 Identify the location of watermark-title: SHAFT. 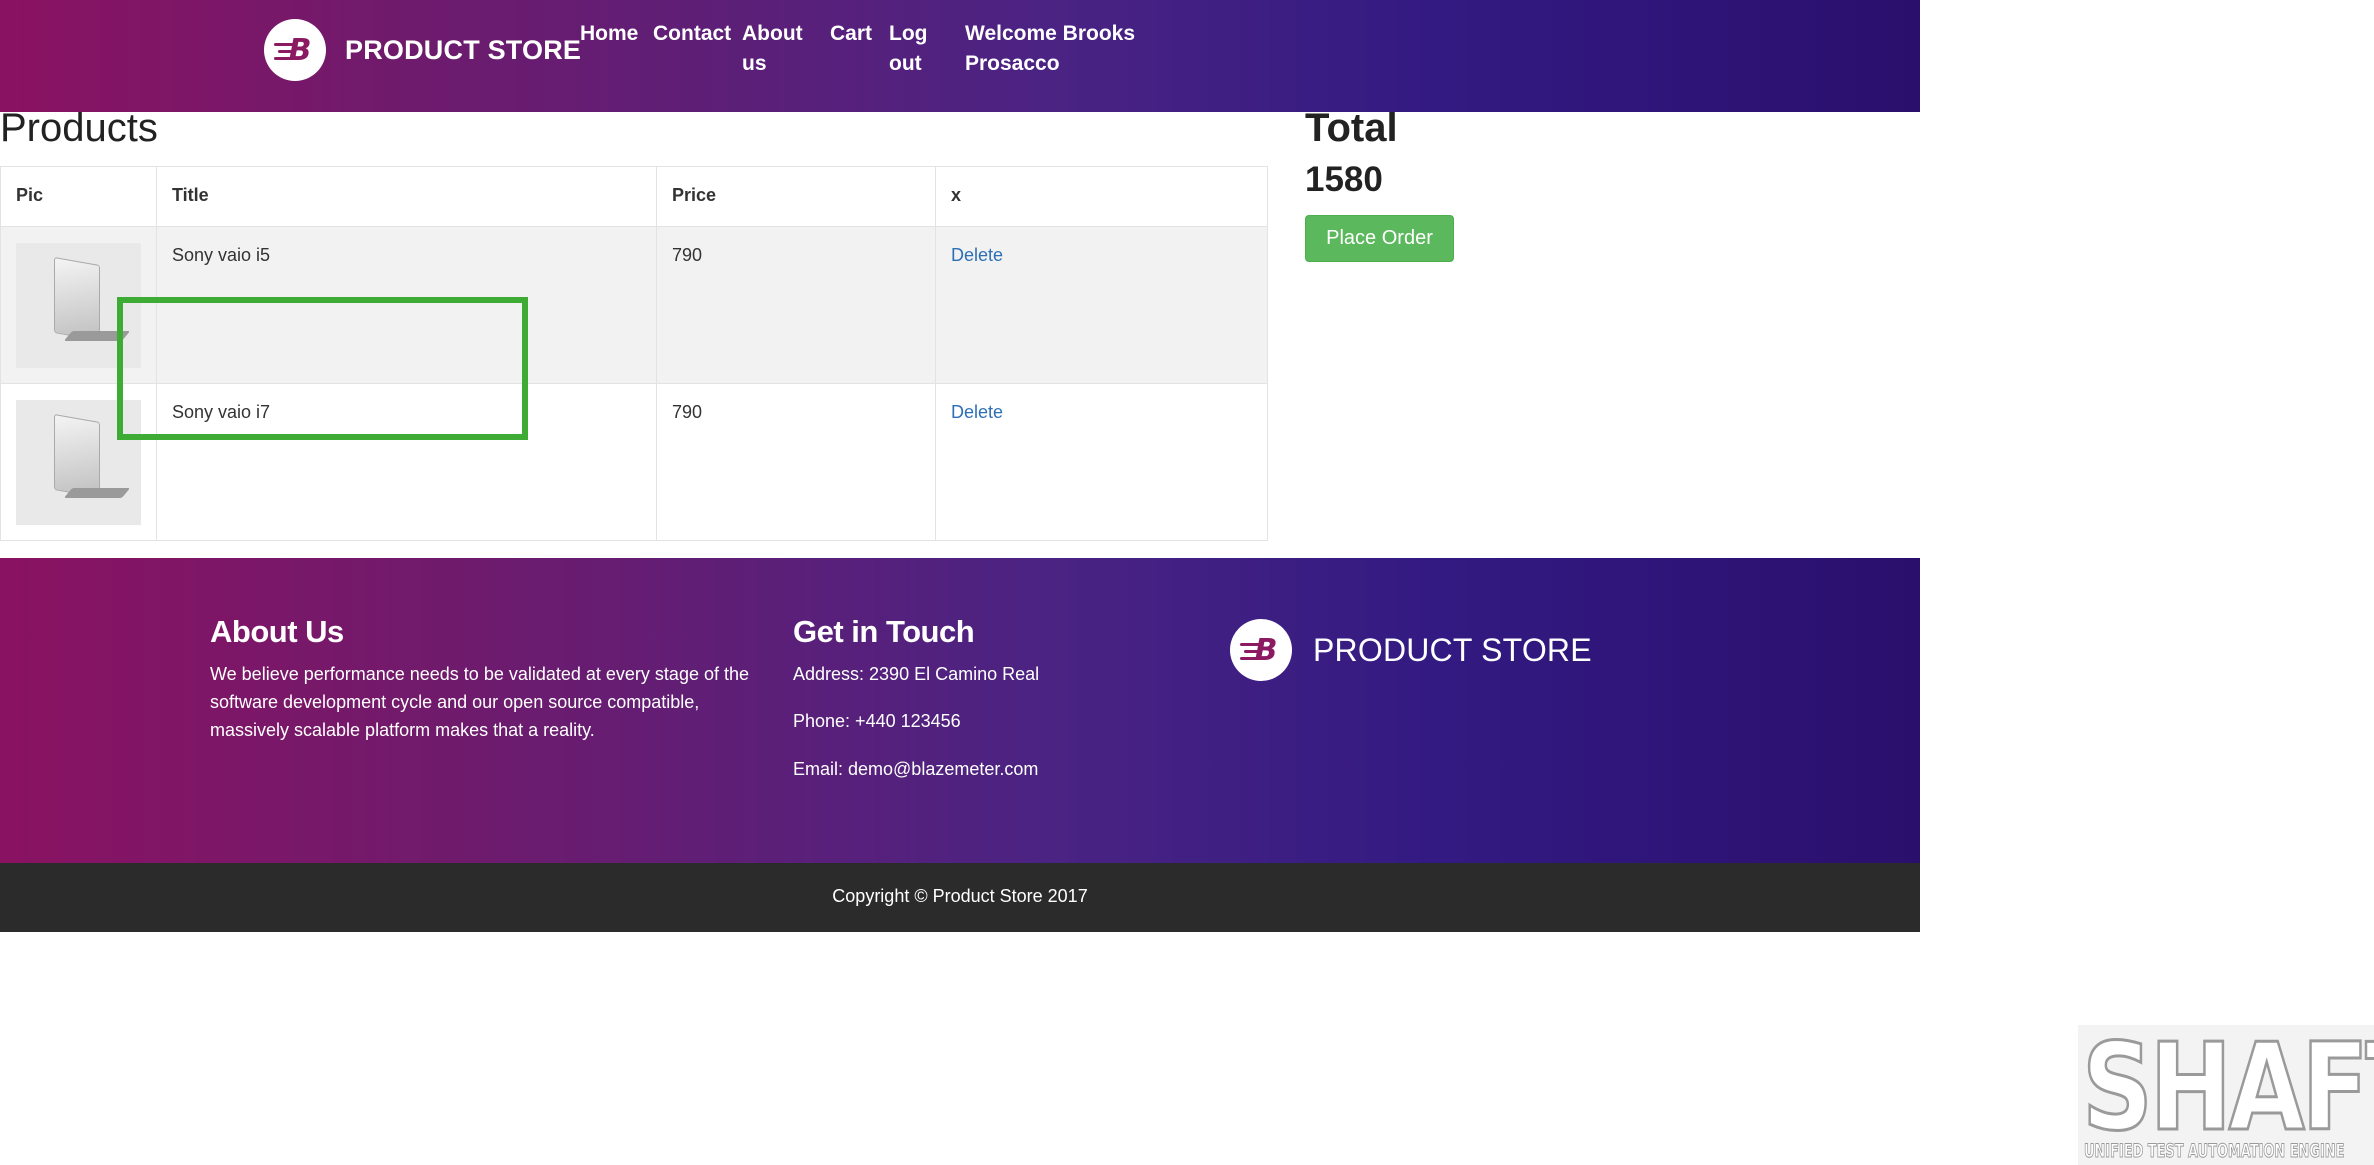
(2227, 1089).